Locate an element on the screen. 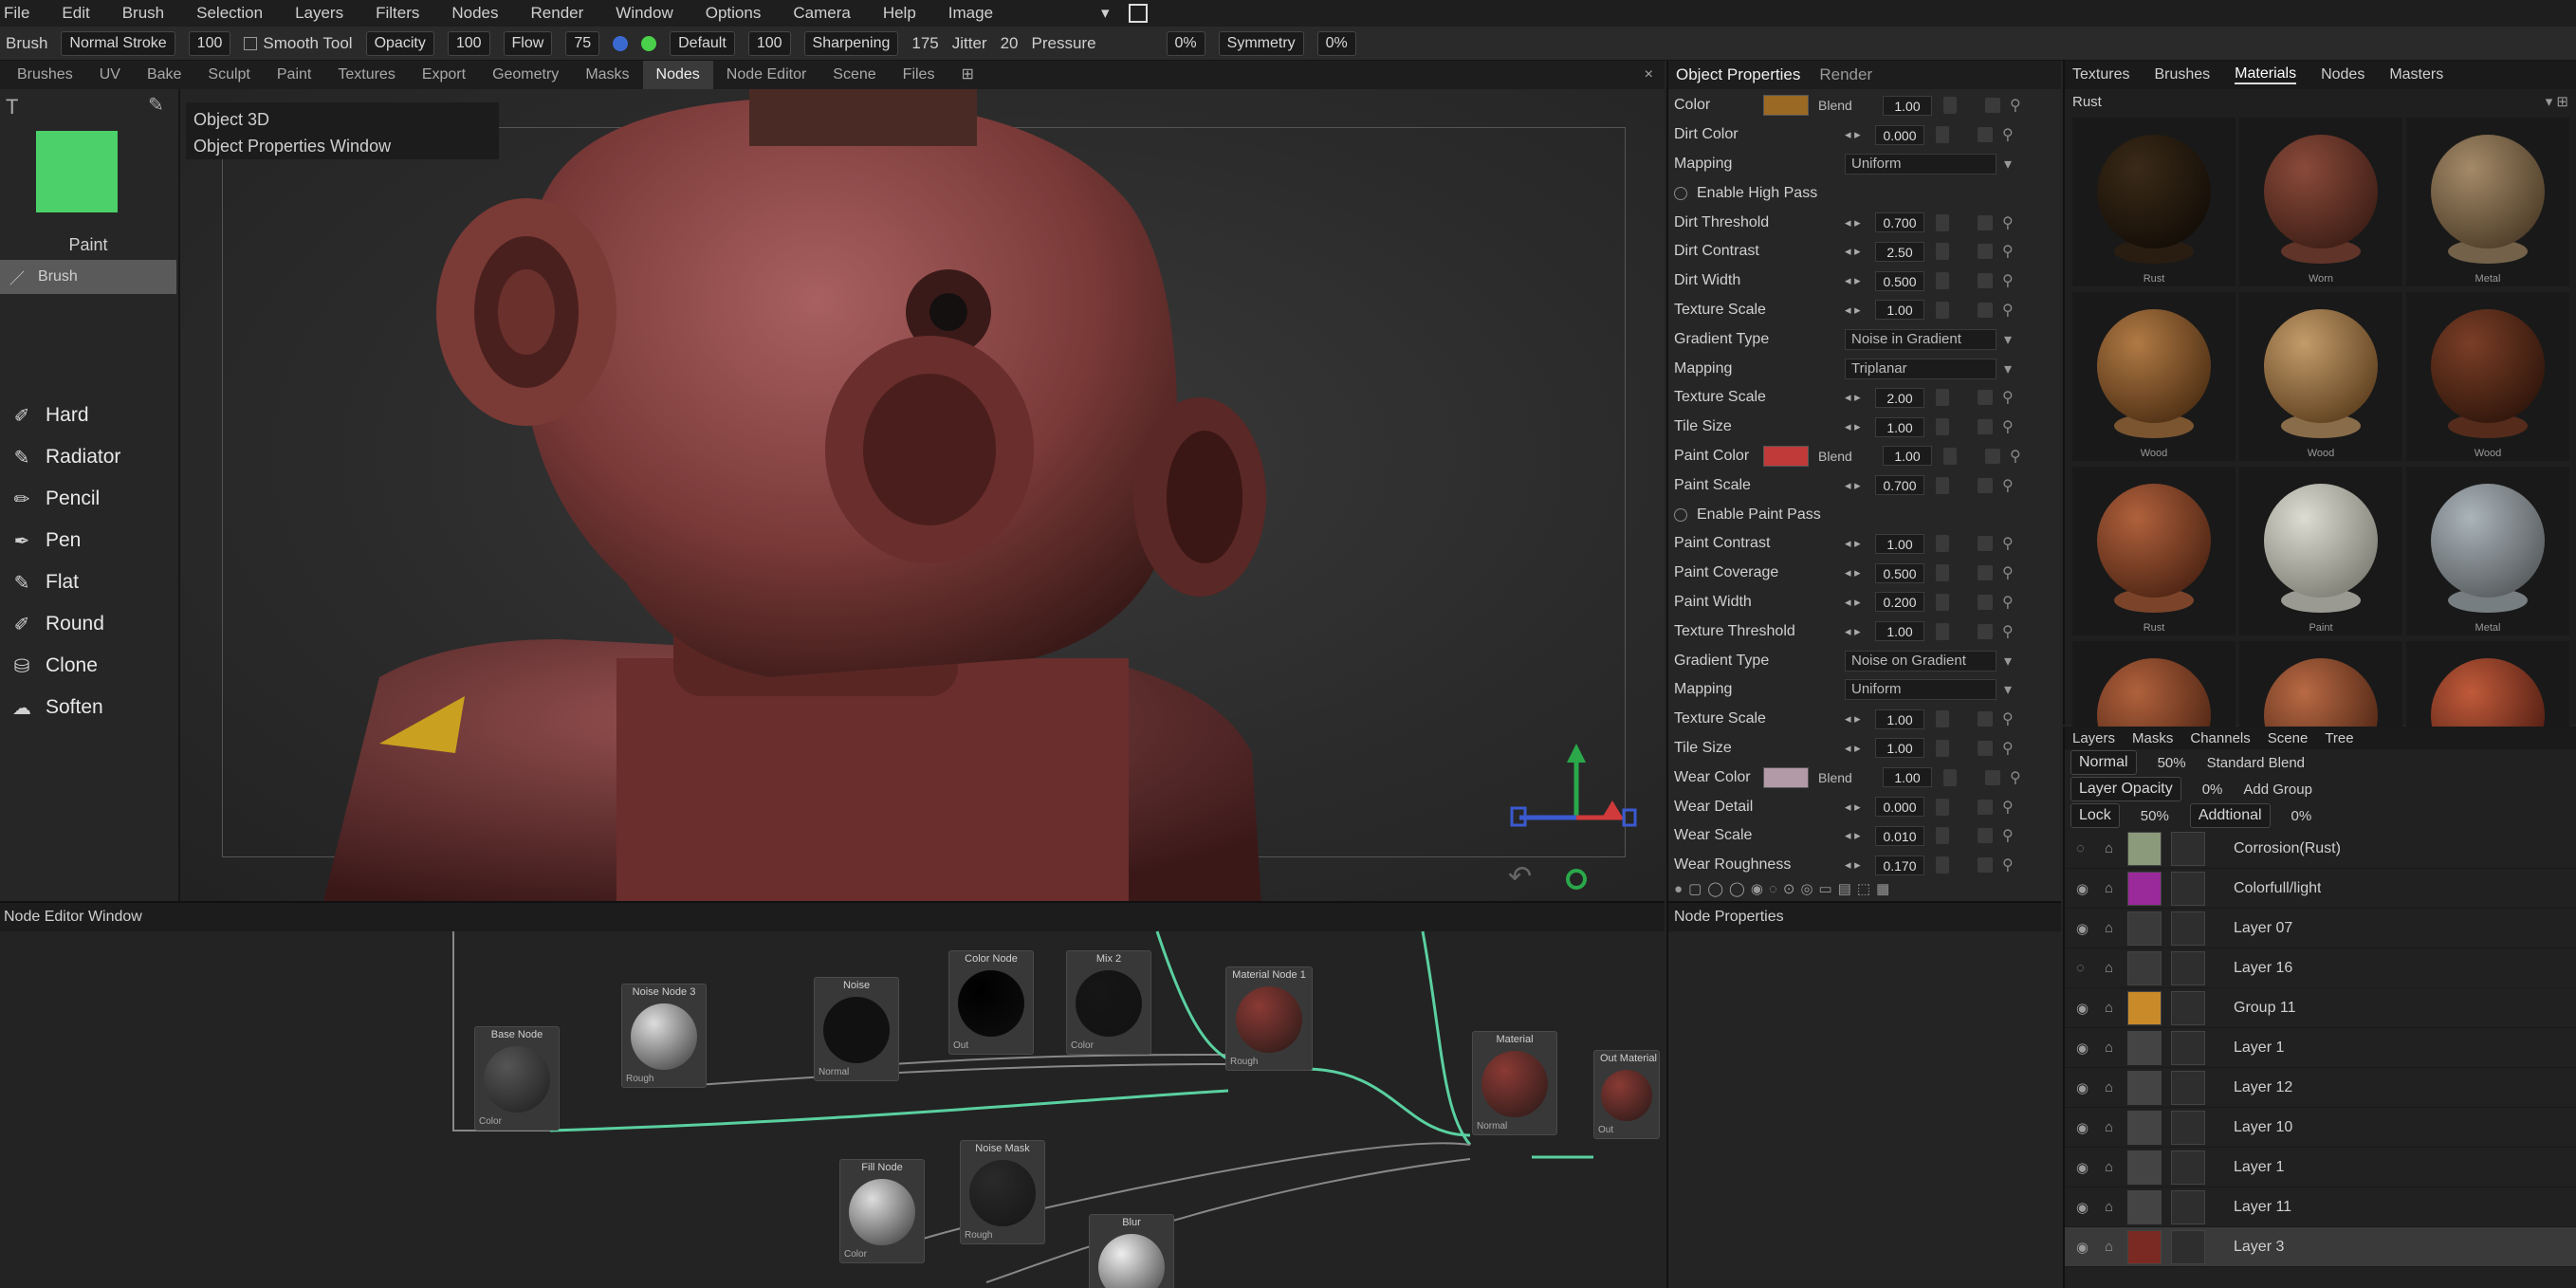 The height and width of the screenshot is (1288, 2576). tab-node-editor: Node Editor is located at coordinates (766, 75).